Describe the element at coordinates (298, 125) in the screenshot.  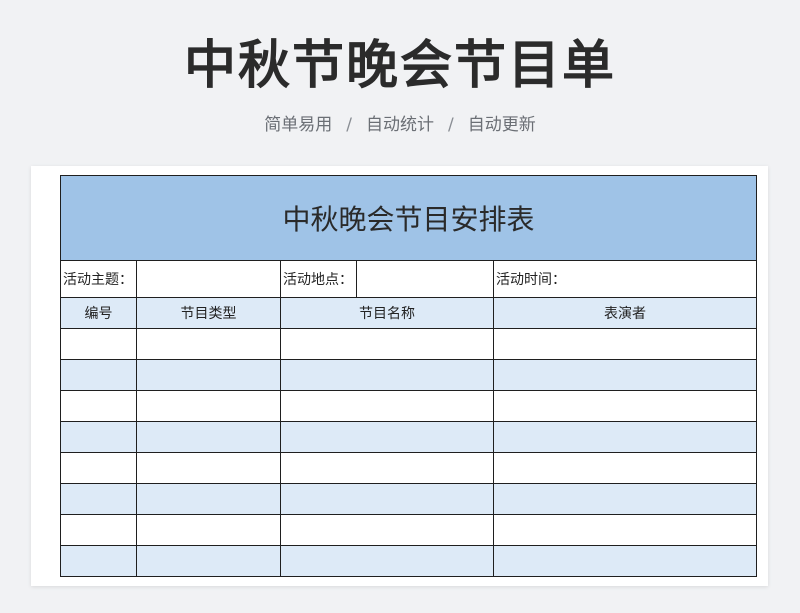
I see `feature-easy-to-use: 简单易用` at that location.